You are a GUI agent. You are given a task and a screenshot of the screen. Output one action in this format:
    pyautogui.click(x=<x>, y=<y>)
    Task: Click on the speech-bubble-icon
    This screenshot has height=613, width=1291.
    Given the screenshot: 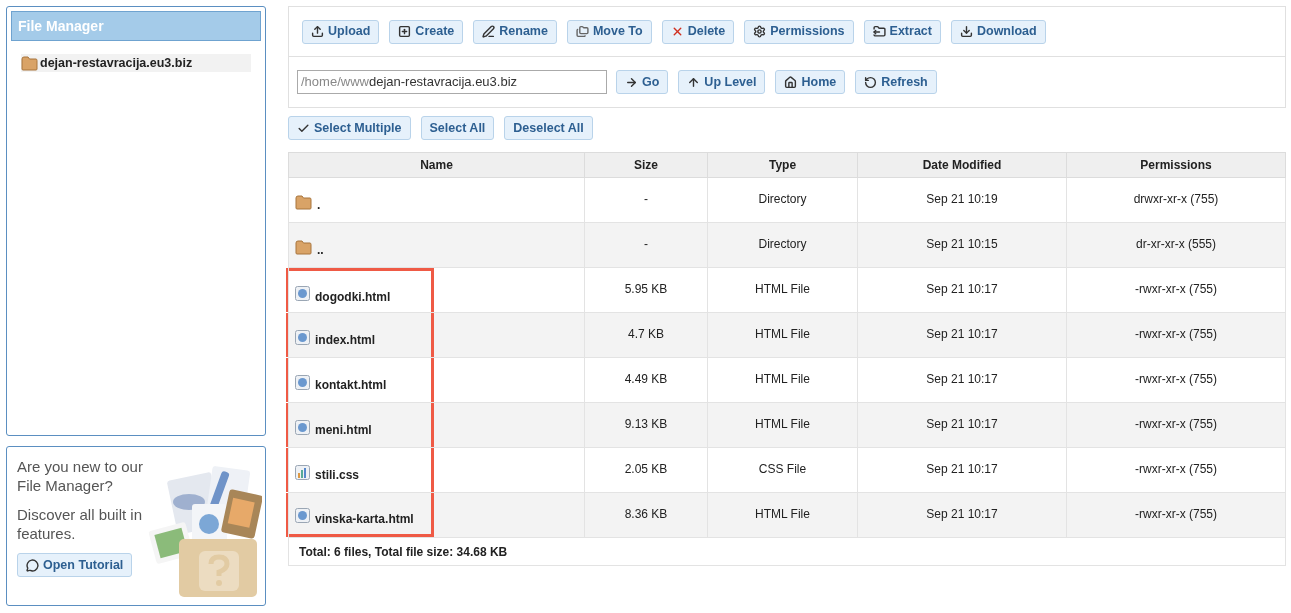 What is the action you would take?
    pyautogui.click(x=32, y=565)
    